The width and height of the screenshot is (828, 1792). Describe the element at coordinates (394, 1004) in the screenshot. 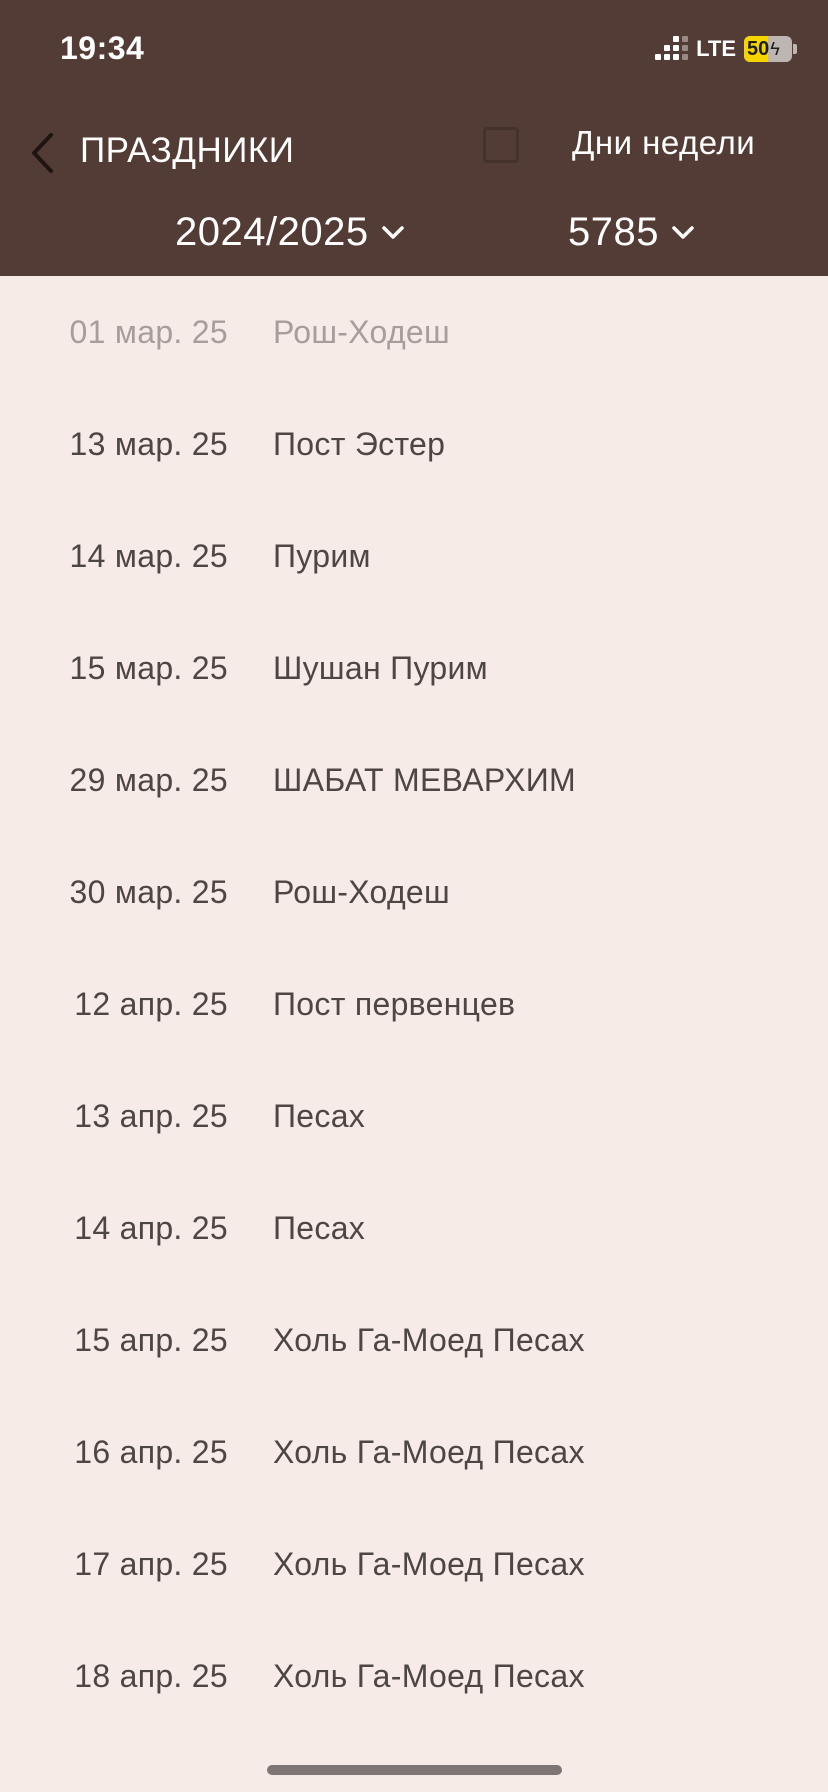

I see `holiday-name: Пост первенцев` at that location.